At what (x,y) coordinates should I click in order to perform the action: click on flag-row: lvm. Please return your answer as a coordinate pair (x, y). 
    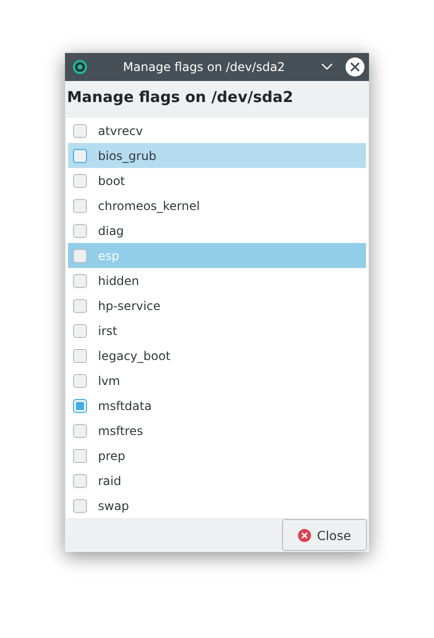
    Looking at the image, I should click on (217, 380).